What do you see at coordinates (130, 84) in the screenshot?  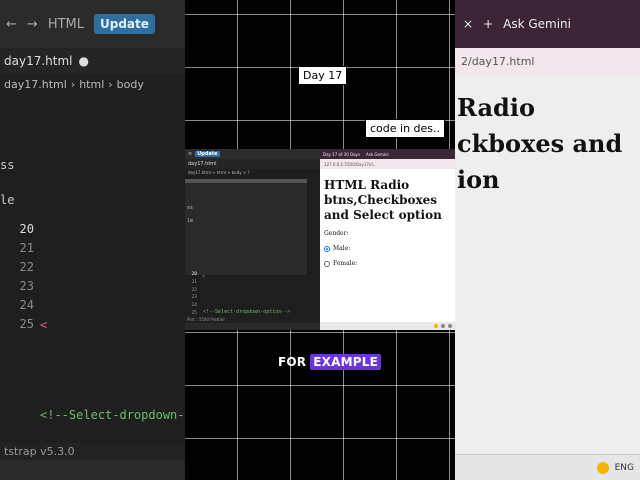 I see `breadcrumb-body: body` at bounding box center [130, 84].